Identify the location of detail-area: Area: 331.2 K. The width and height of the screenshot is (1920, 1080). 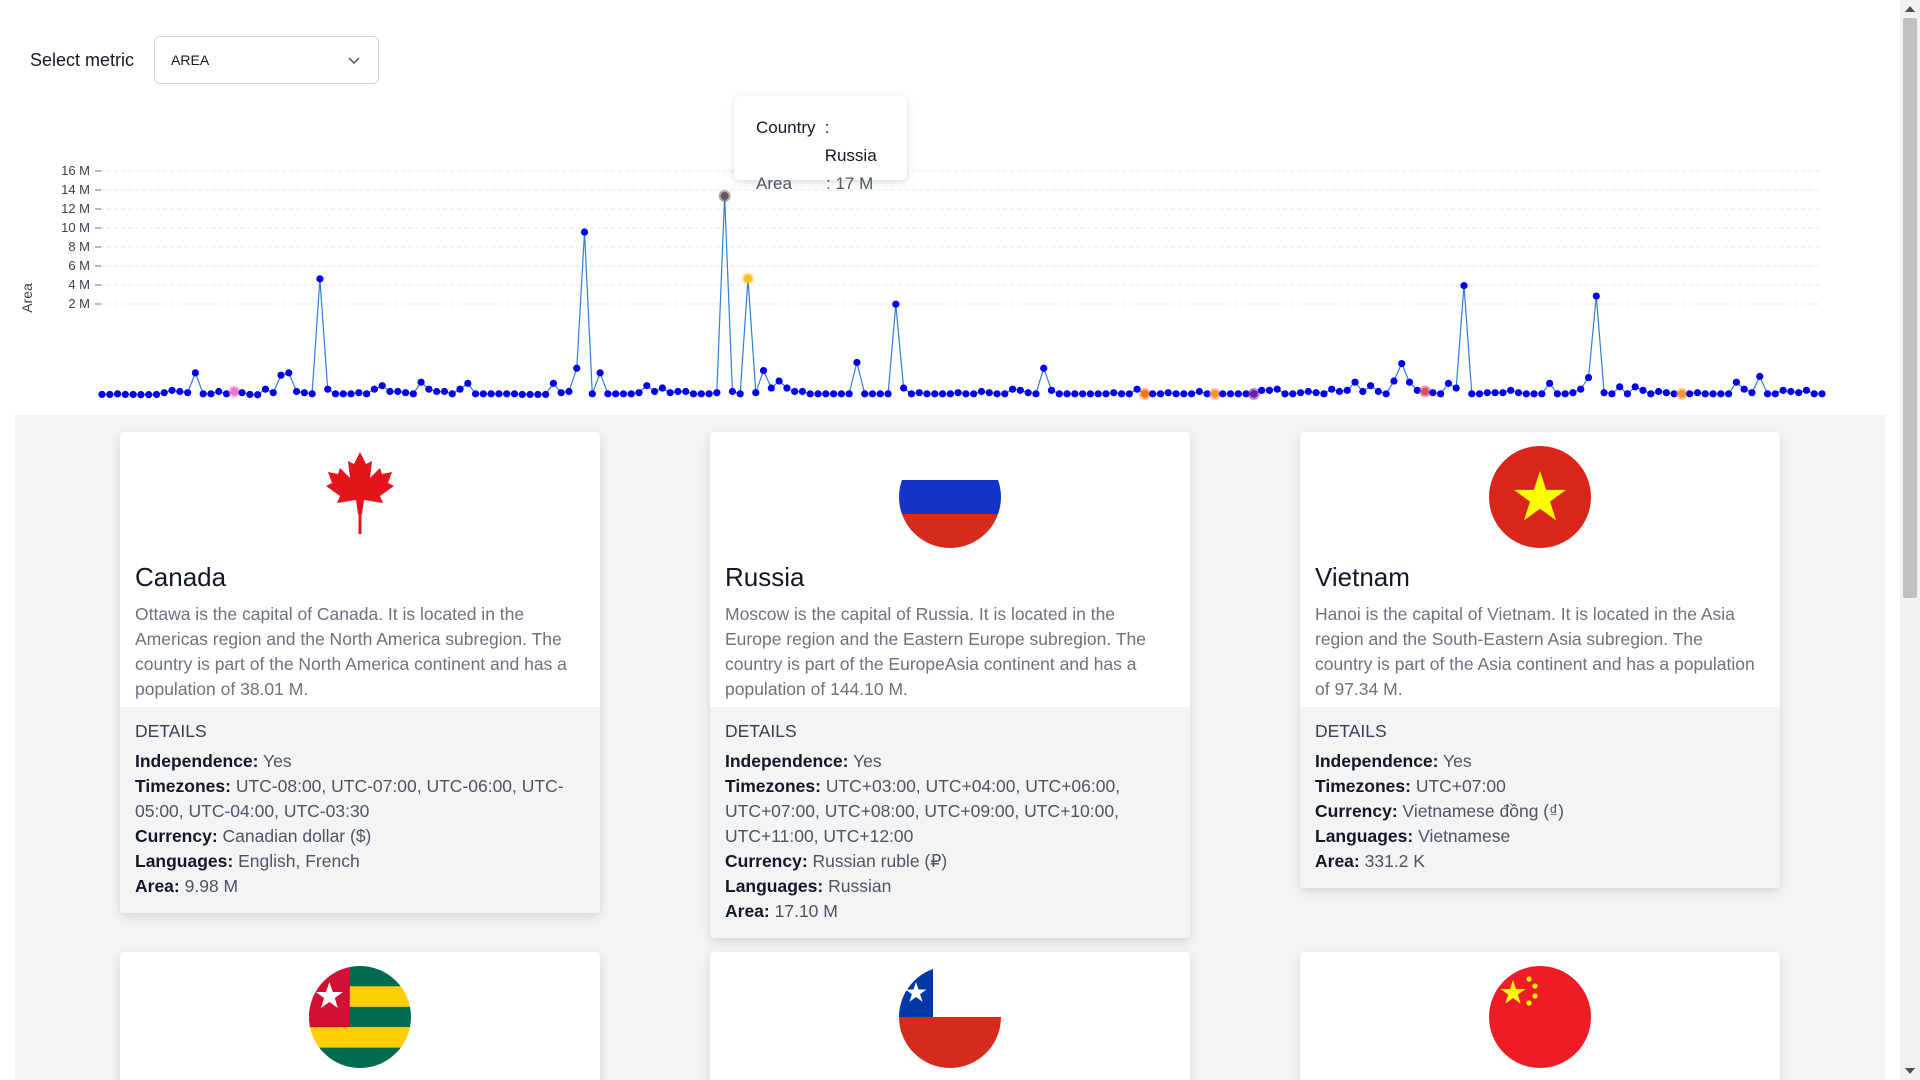
(1370, 861).